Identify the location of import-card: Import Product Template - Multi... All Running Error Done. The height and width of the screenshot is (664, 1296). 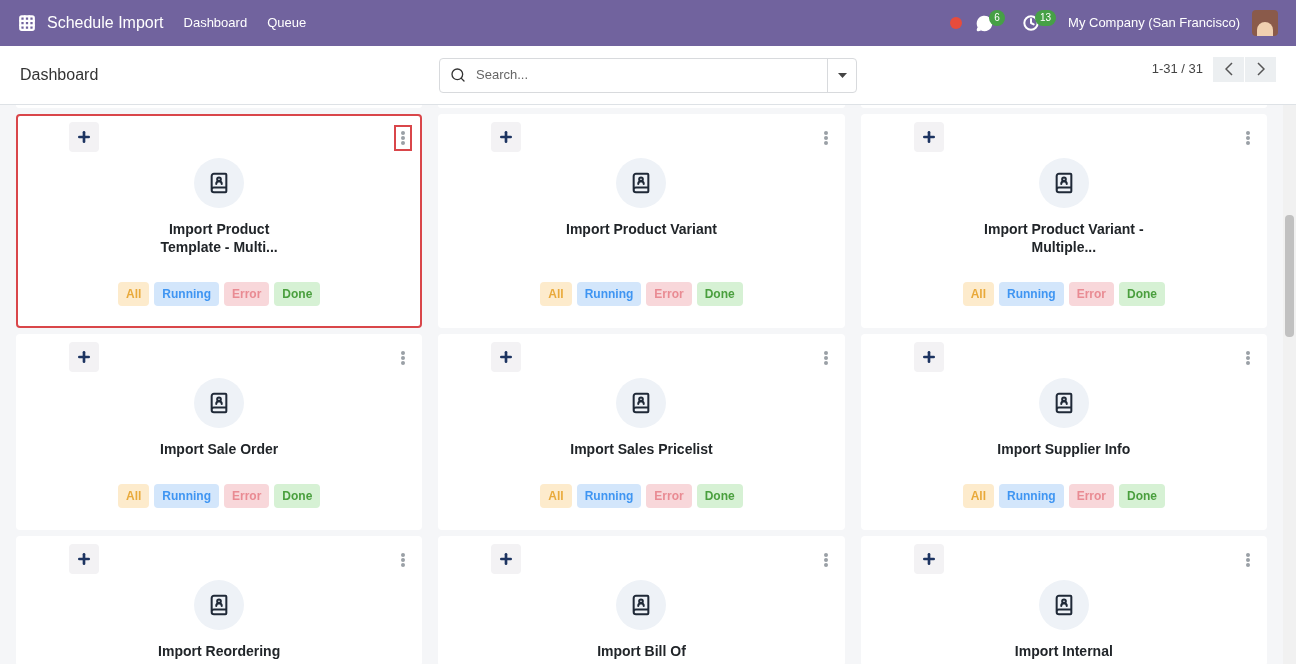
(219, 221).